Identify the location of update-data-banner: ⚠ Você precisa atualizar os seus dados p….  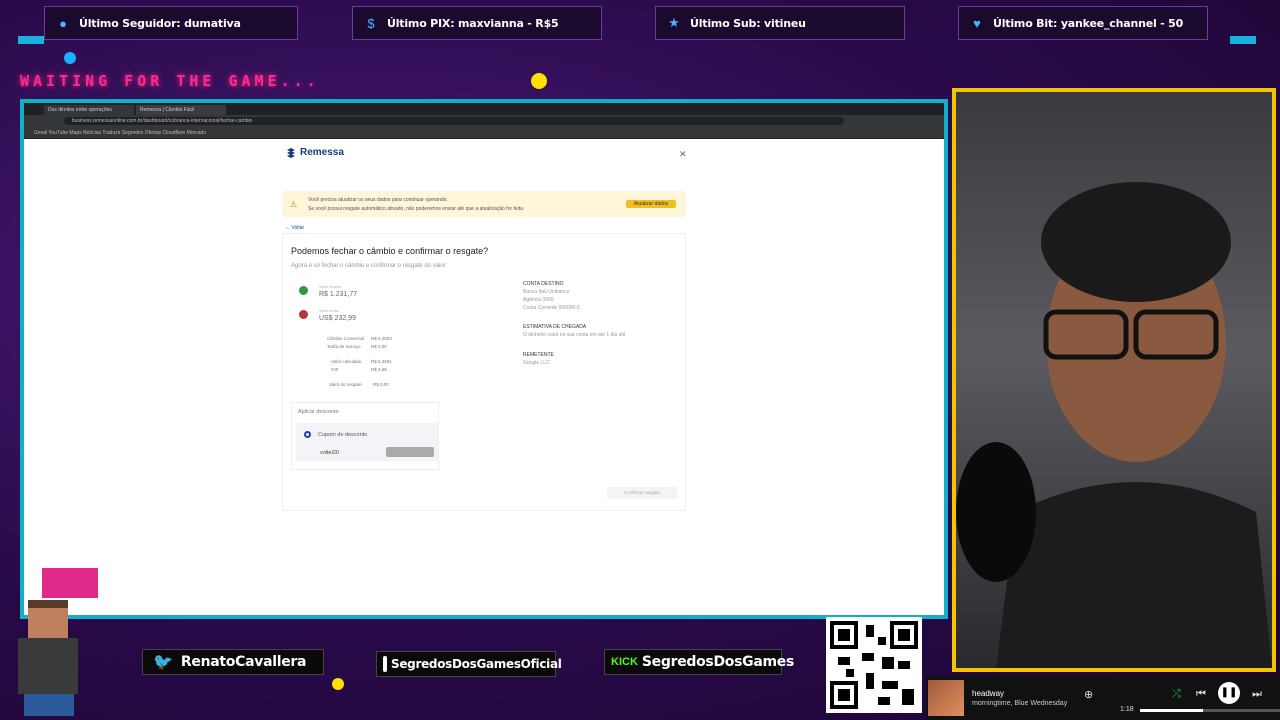
(484, 204).